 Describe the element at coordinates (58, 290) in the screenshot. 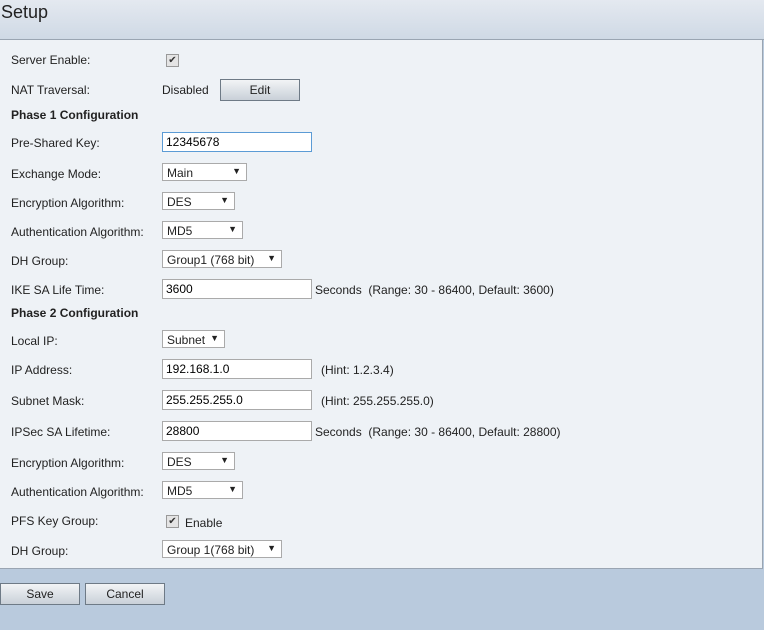

I see `ike-label: IKE SA Life Time:` at that location.